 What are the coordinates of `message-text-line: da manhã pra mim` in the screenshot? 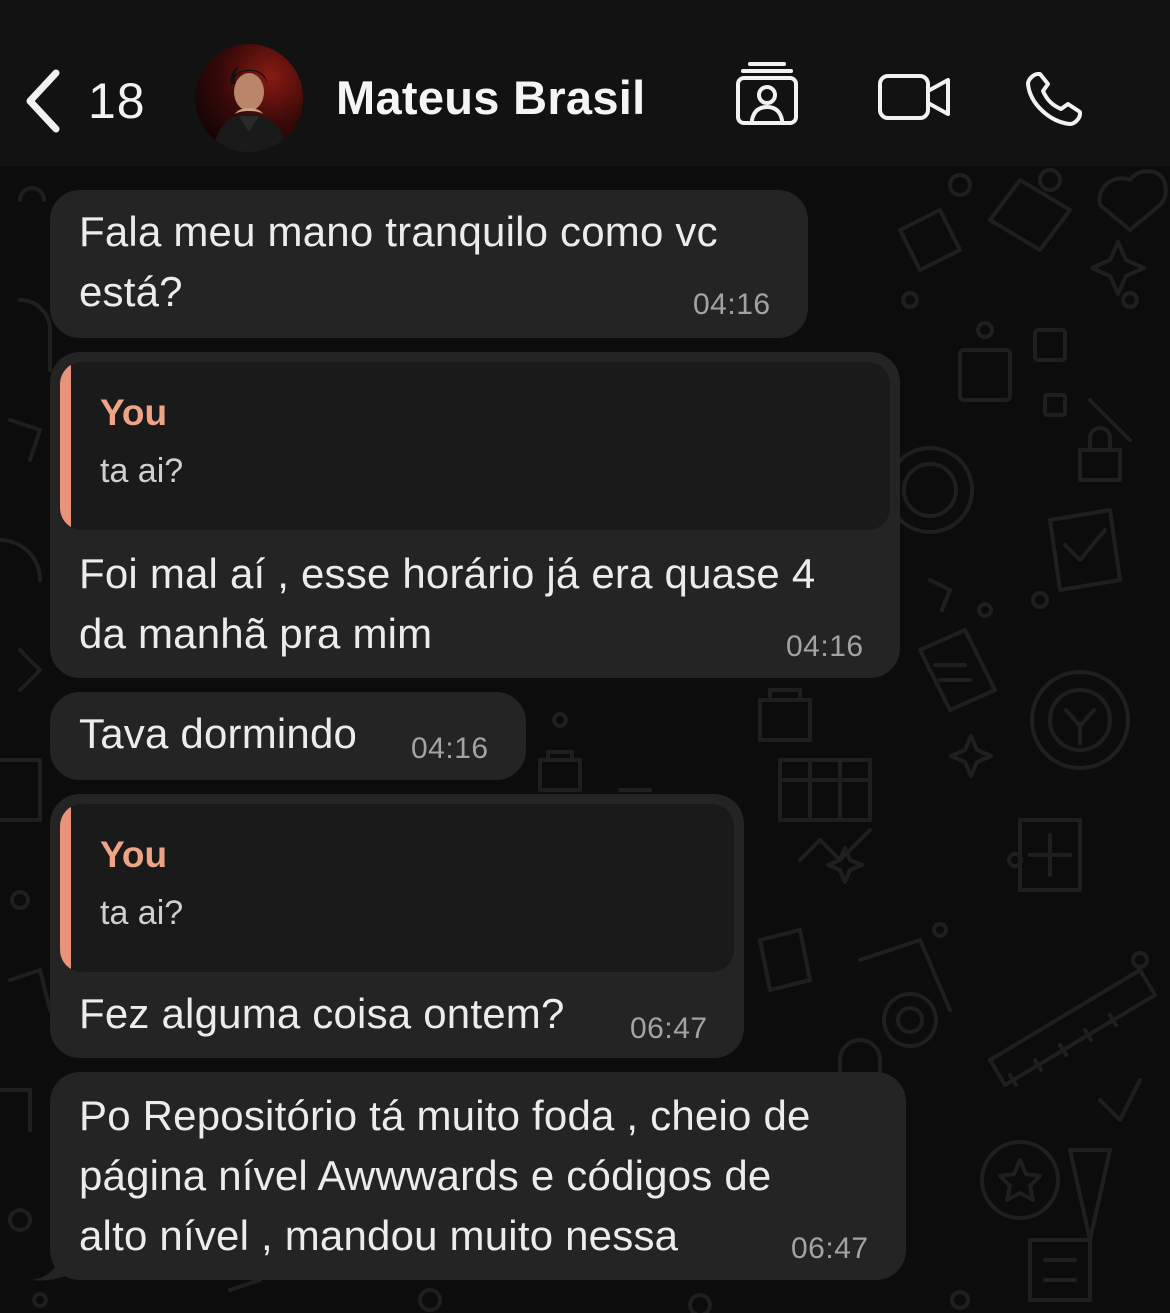 It's located at (256, 633).